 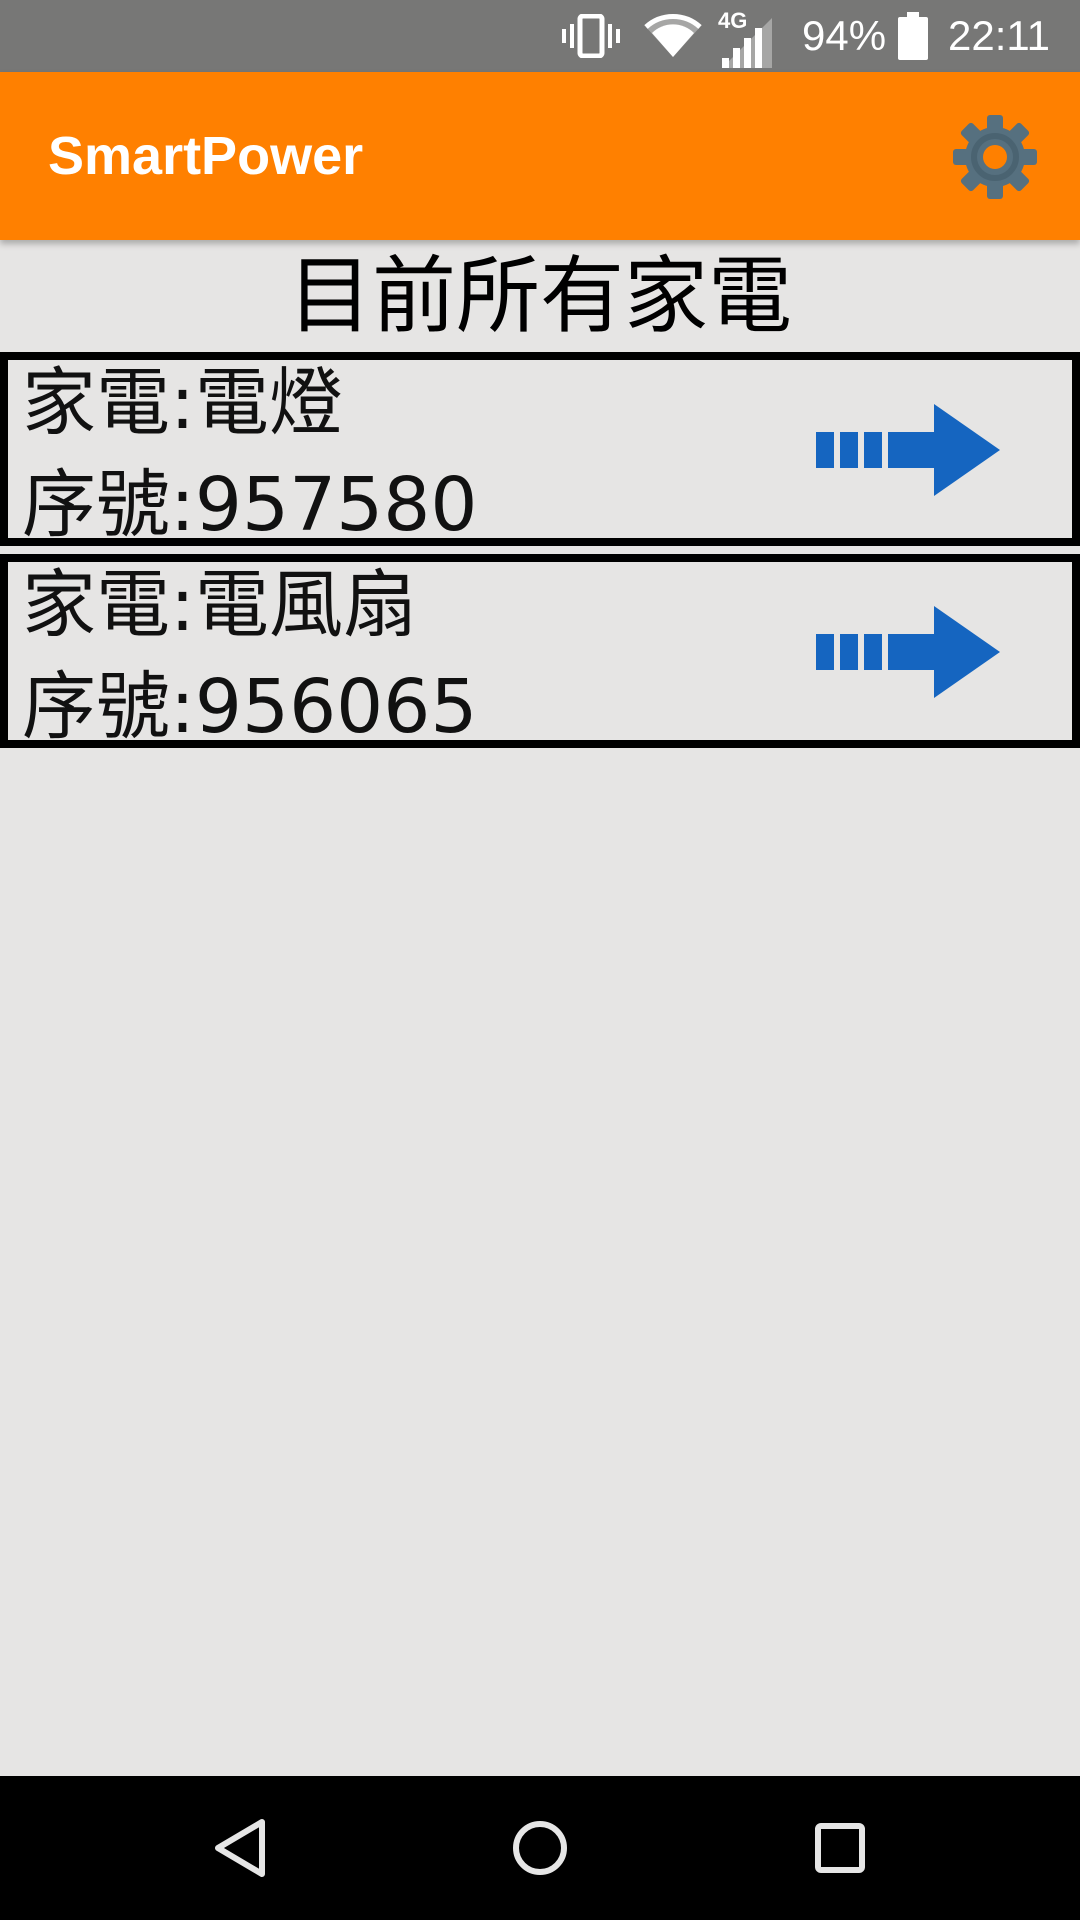 I want to click on appliance-name: 家電:電風扇, so click(x=219, y=605).